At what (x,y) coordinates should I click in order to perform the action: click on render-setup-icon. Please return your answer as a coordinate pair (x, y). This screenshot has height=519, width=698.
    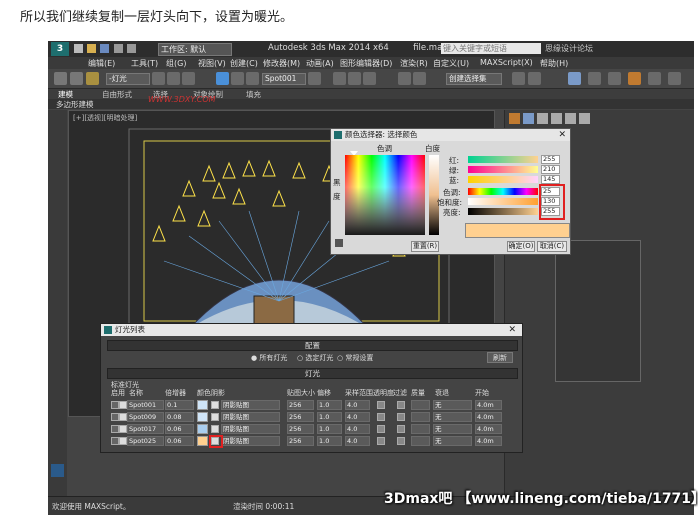
    Looking at the image, I should click on (594, 78).